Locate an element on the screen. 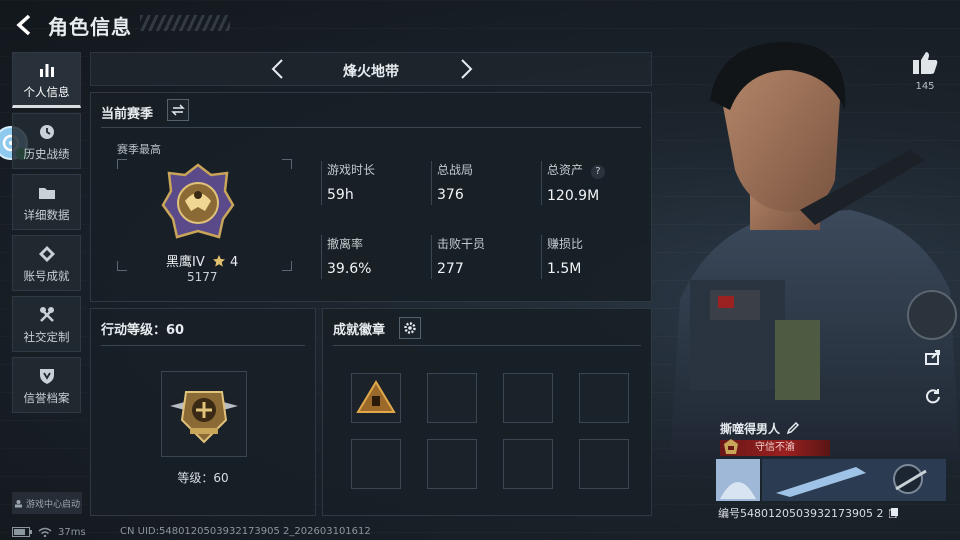 This screenshot has width=960, height=540. share-icon is located at coordinates (932, 357).